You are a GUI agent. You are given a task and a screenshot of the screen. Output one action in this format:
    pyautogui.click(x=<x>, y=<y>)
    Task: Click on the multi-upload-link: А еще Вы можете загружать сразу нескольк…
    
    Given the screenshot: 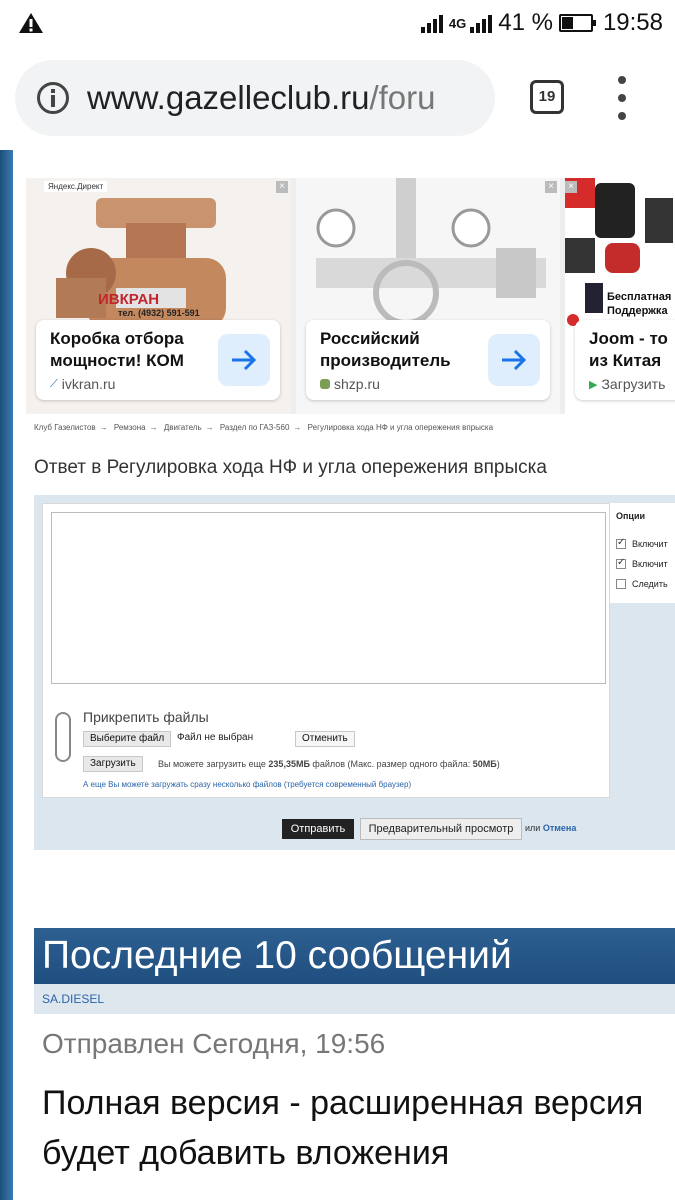 What is the action you would take?
    pyautogui.click(x=247, y=784)
    